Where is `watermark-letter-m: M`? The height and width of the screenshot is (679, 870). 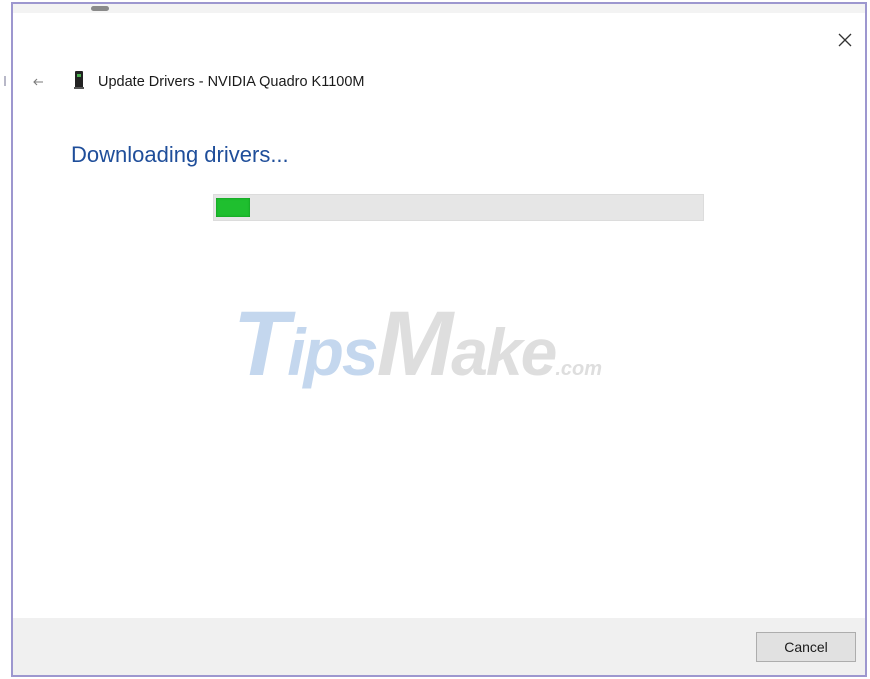 watermark-letter-m: M is located at coordinates (415, 344).